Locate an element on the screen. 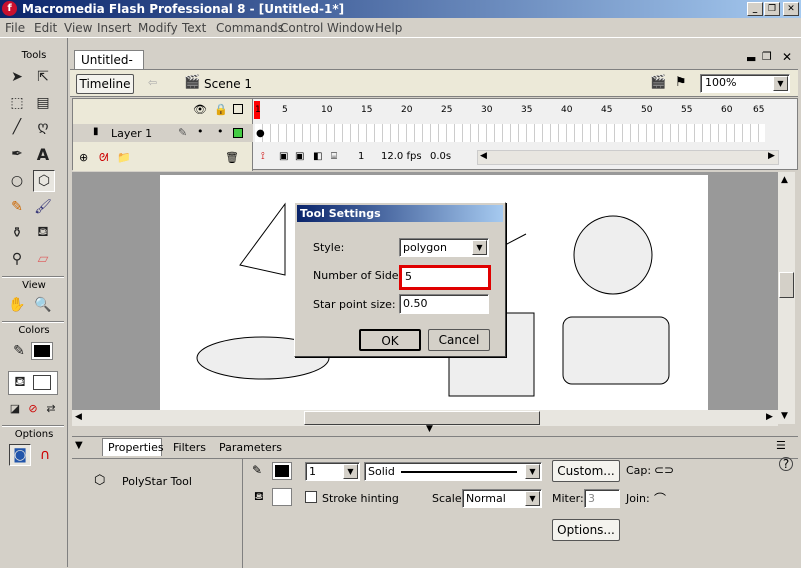 This screenshot has width=801, height=568. scale-select: Normal ▼ is located at coordinates (502, 498).